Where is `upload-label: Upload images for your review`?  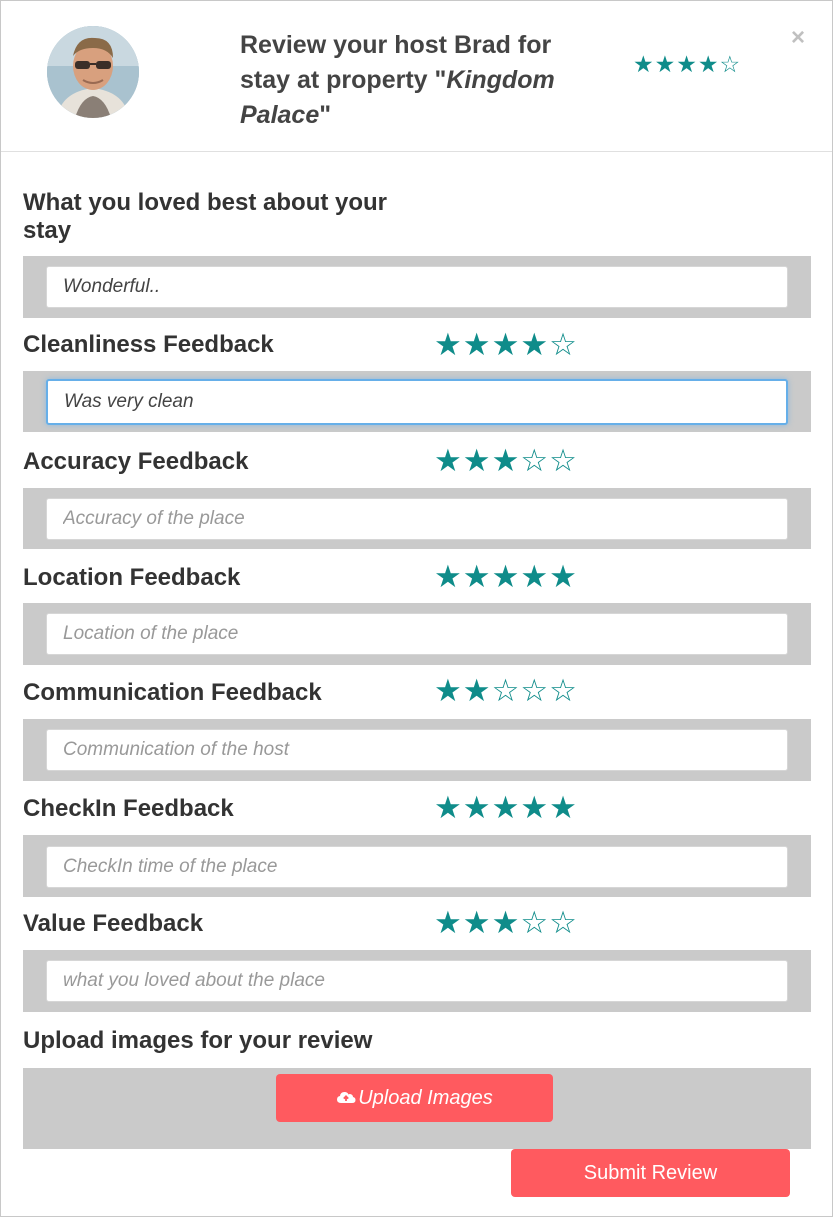
upload-label: Upload images for your review is located at coordinates (198, 1040).